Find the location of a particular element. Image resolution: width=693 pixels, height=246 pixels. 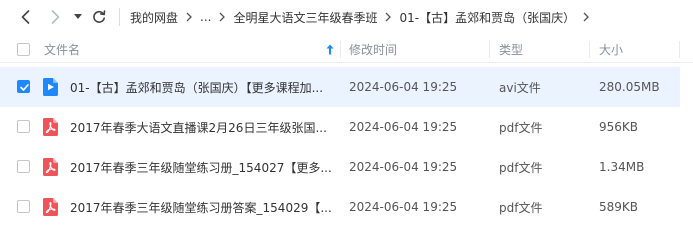

chevron-right-icon is located at coordinates (55, 17).